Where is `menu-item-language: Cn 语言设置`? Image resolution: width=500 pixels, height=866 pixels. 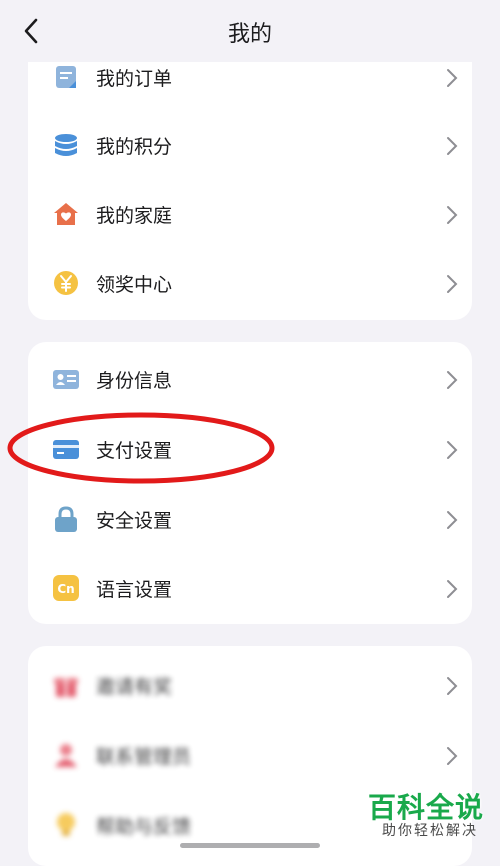
menu-item-language: Cn 语言设置 is located at coordinates (250, 588).